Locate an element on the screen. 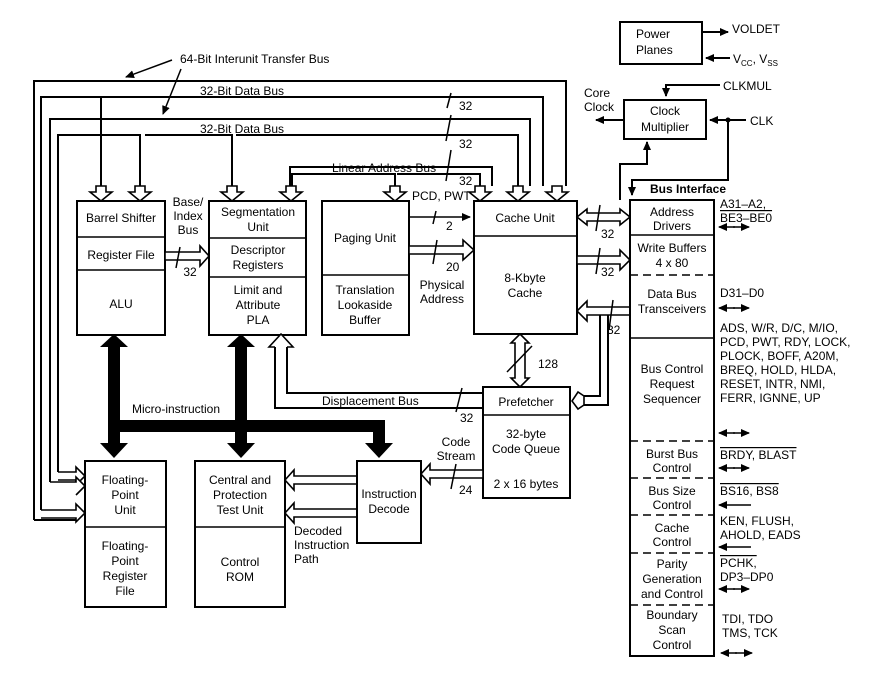 Image resolution: width=869 pixels, height=681 pixels. boundary-scan: Boundary is located at coordinates (671, 615).